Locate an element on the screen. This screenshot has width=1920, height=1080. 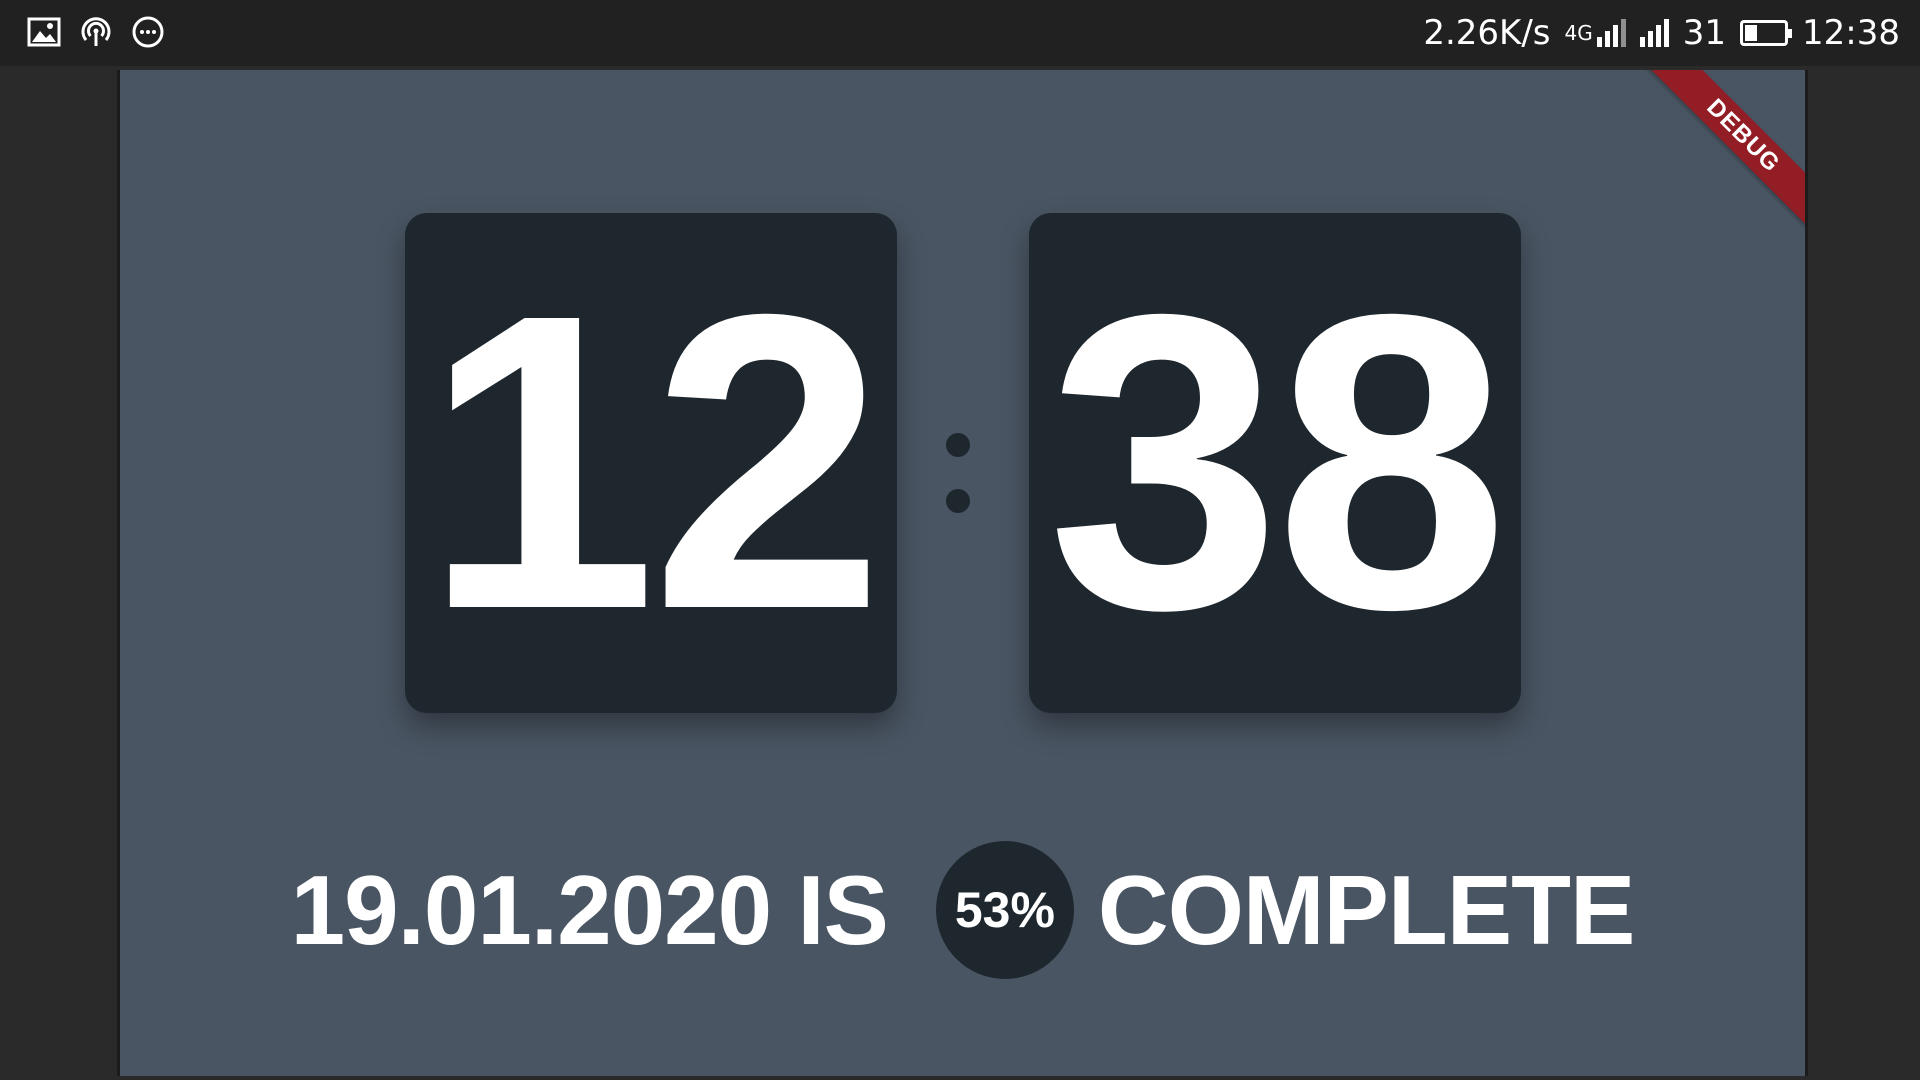
hours-card: 12 is located at coordinates (651, 463).